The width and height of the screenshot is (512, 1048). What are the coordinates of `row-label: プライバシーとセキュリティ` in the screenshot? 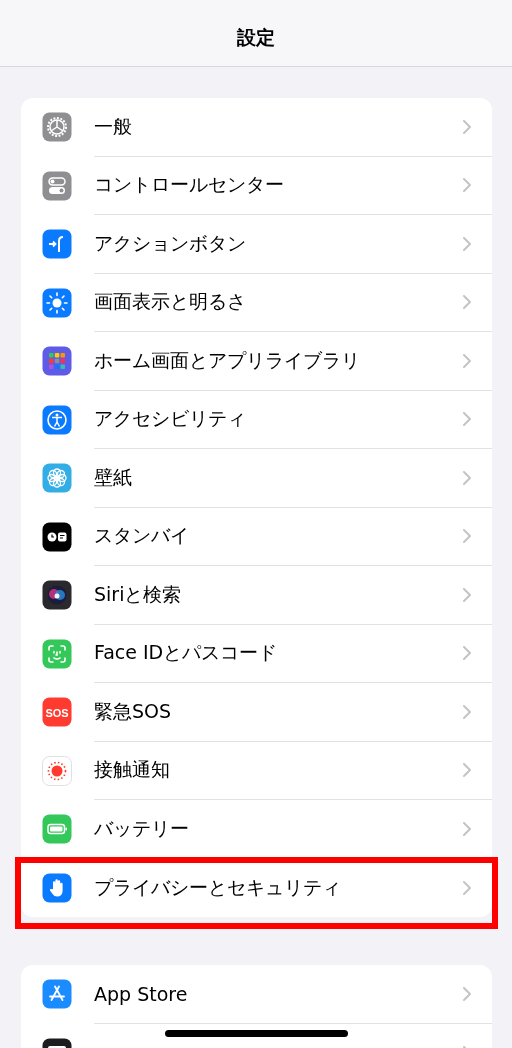 It's located at (217, 887).